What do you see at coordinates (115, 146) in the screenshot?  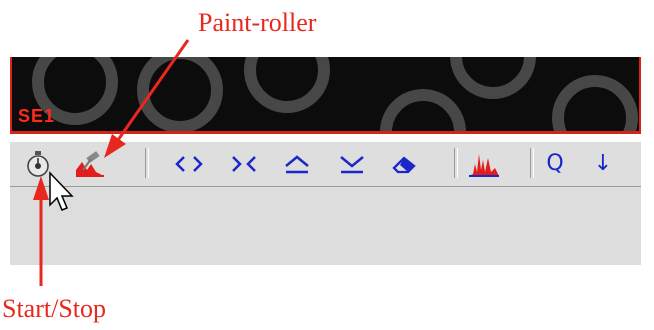 I see `paint-roller-arrowhead` at bounding box center [115, 146].